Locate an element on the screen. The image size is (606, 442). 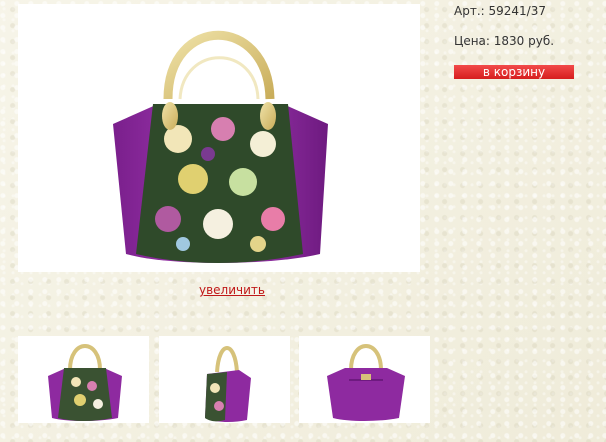
thumbnail-side is located at coordinates (224, 379).